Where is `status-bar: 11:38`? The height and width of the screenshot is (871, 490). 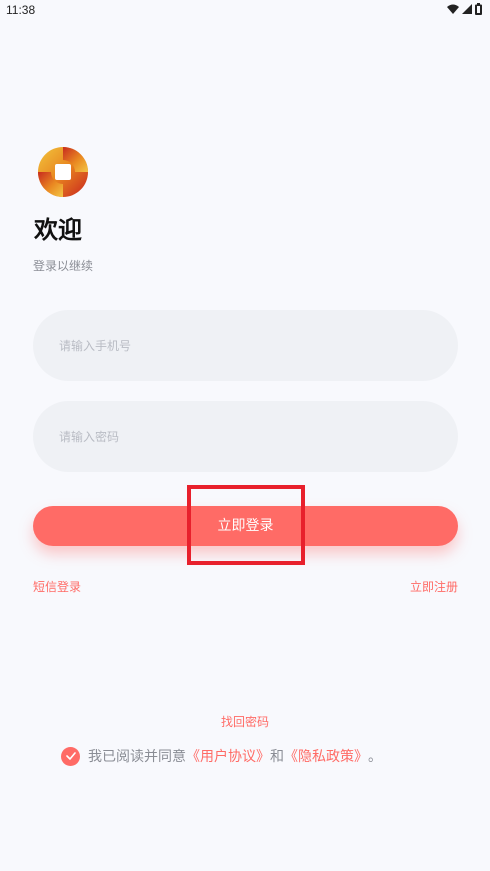
status-bar: 11:38 is located at coordinates (245, 11).